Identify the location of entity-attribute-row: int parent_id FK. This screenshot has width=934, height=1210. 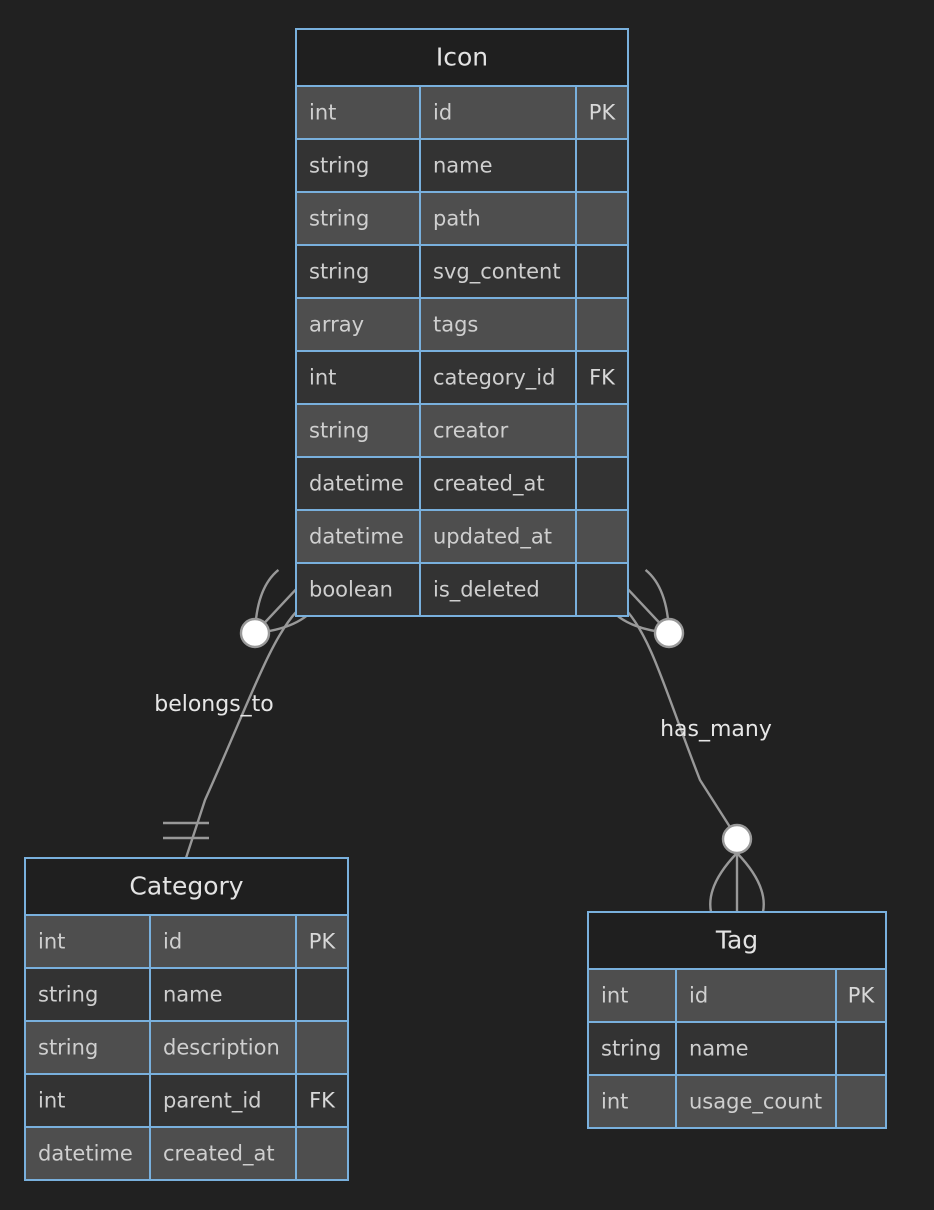
(186, 1100).